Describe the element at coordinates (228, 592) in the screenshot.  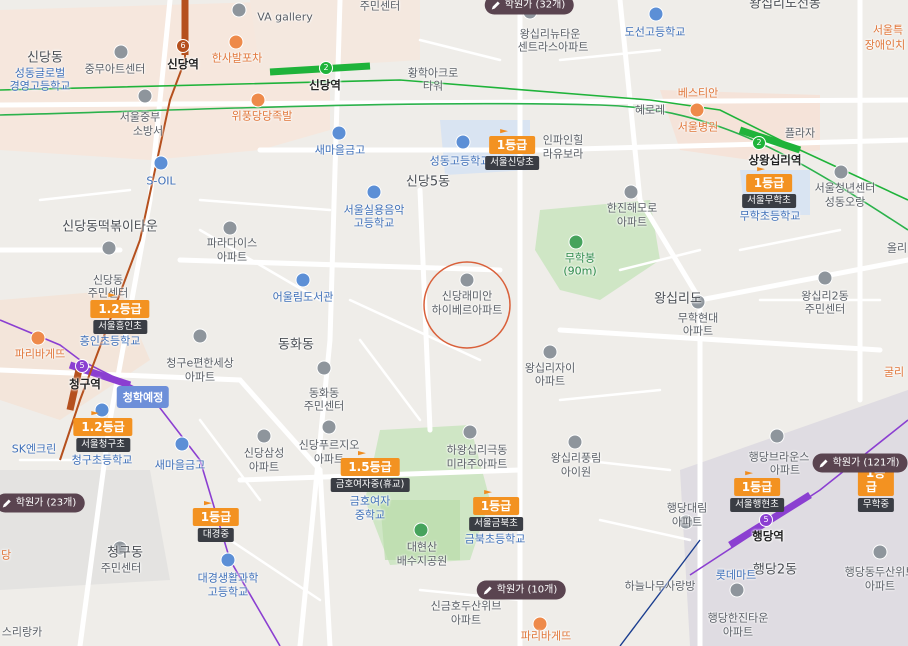
I see `label-daegyeong-hs: 고등학교` at that location.